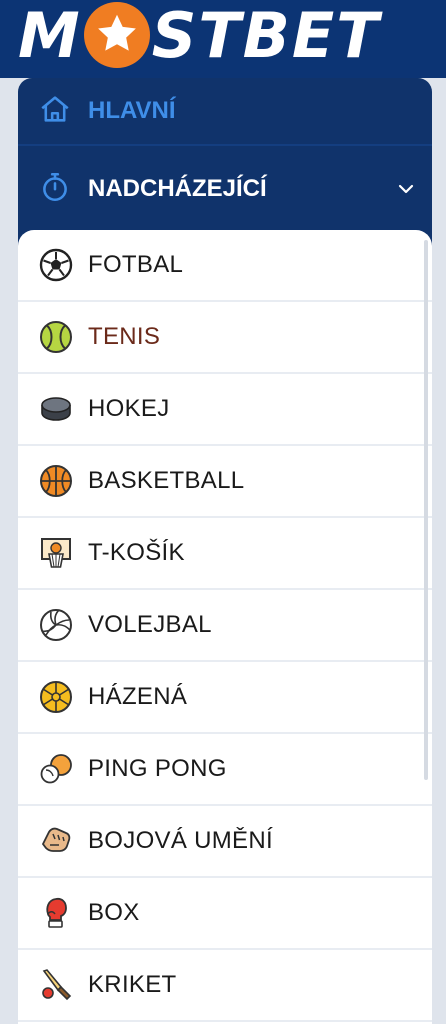 This screenshot has width=446, height=1024. What do you see at coordinates (132, 110) in the screenshot?
I see `nav-home-label: HLAVNÍ` at bounding box center [132, 110].